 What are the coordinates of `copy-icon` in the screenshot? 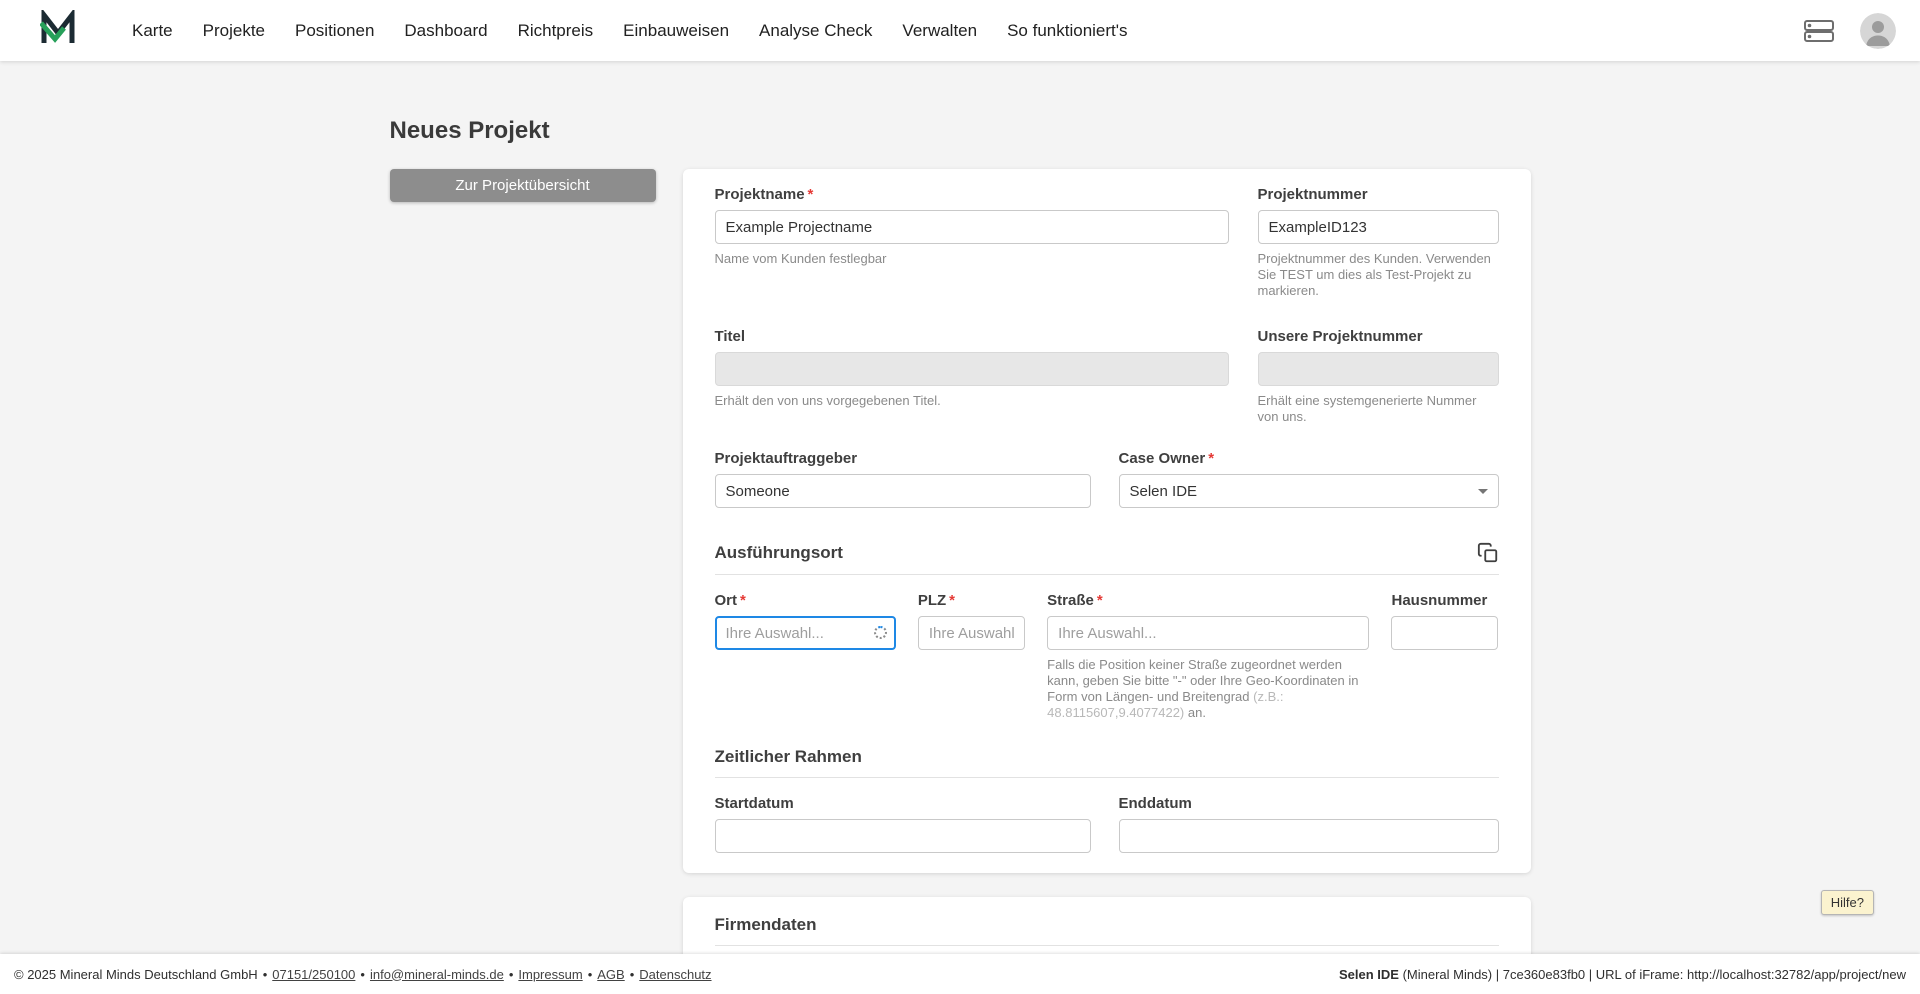 It's located at (1488, 553).